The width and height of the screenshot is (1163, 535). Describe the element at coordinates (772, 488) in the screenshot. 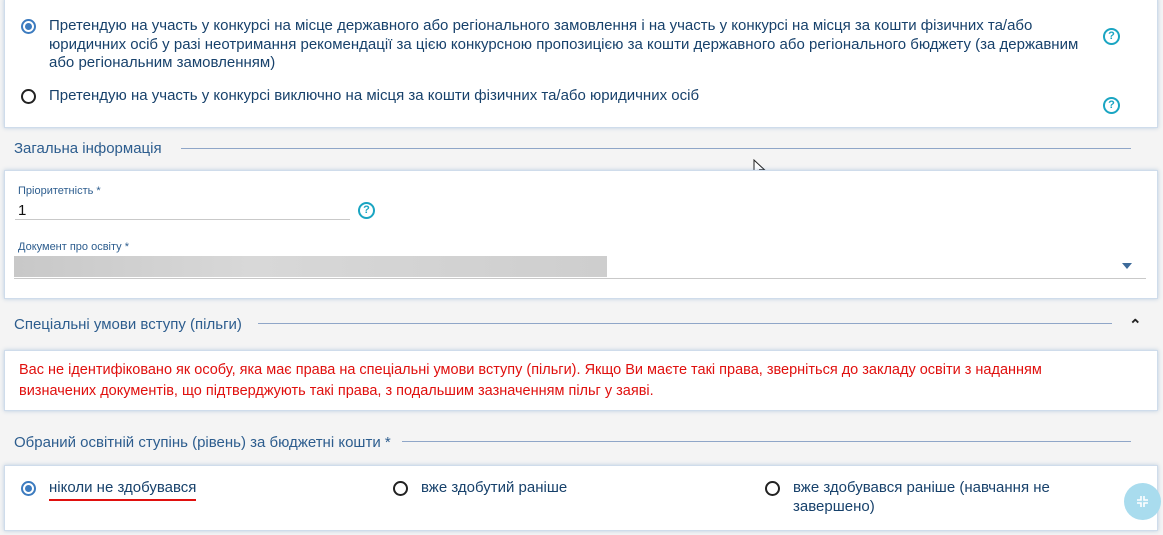

I see `degree-option-incomplete-radio` at that location.